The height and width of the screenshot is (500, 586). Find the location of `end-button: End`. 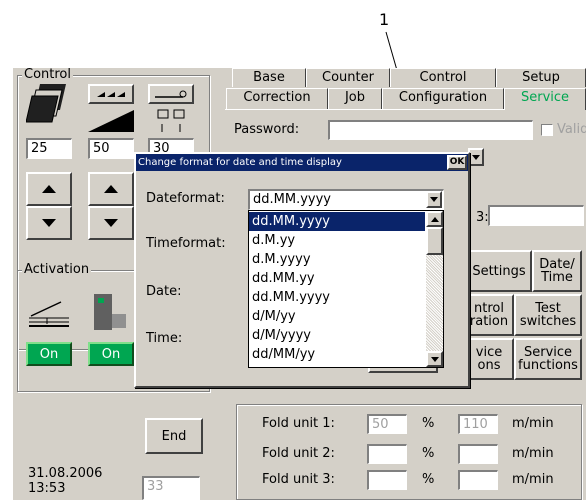

end-button: End is located at coordinates (174, 436).